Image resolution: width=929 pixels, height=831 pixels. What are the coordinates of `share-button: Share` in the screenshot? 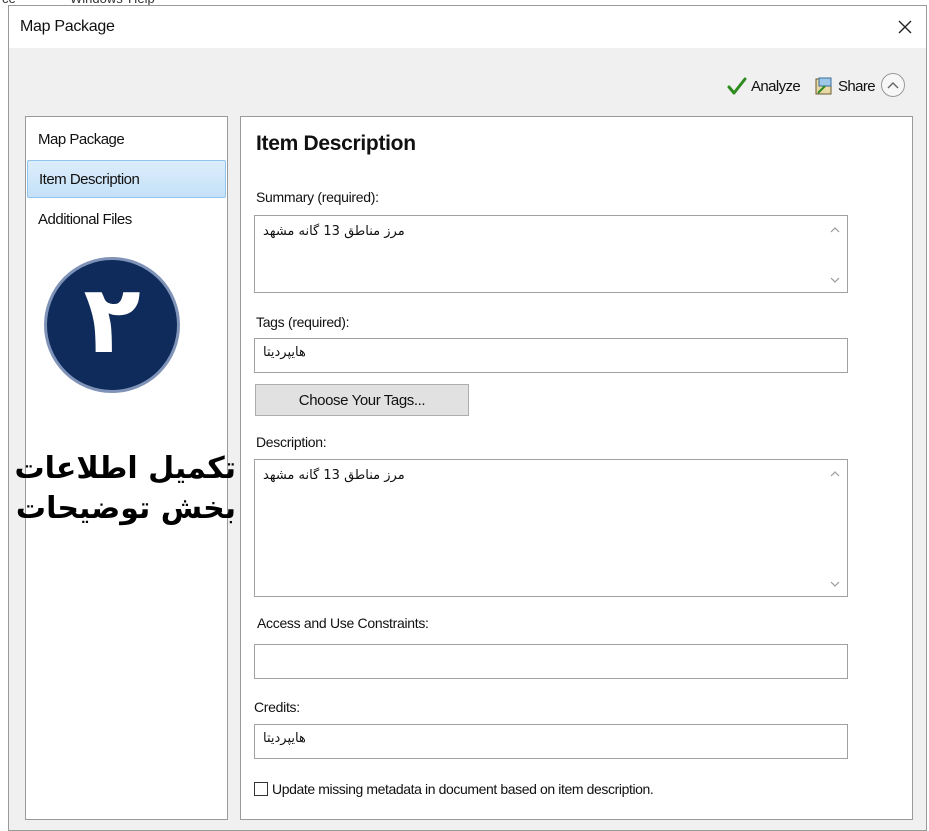 It's located at (845, 86).